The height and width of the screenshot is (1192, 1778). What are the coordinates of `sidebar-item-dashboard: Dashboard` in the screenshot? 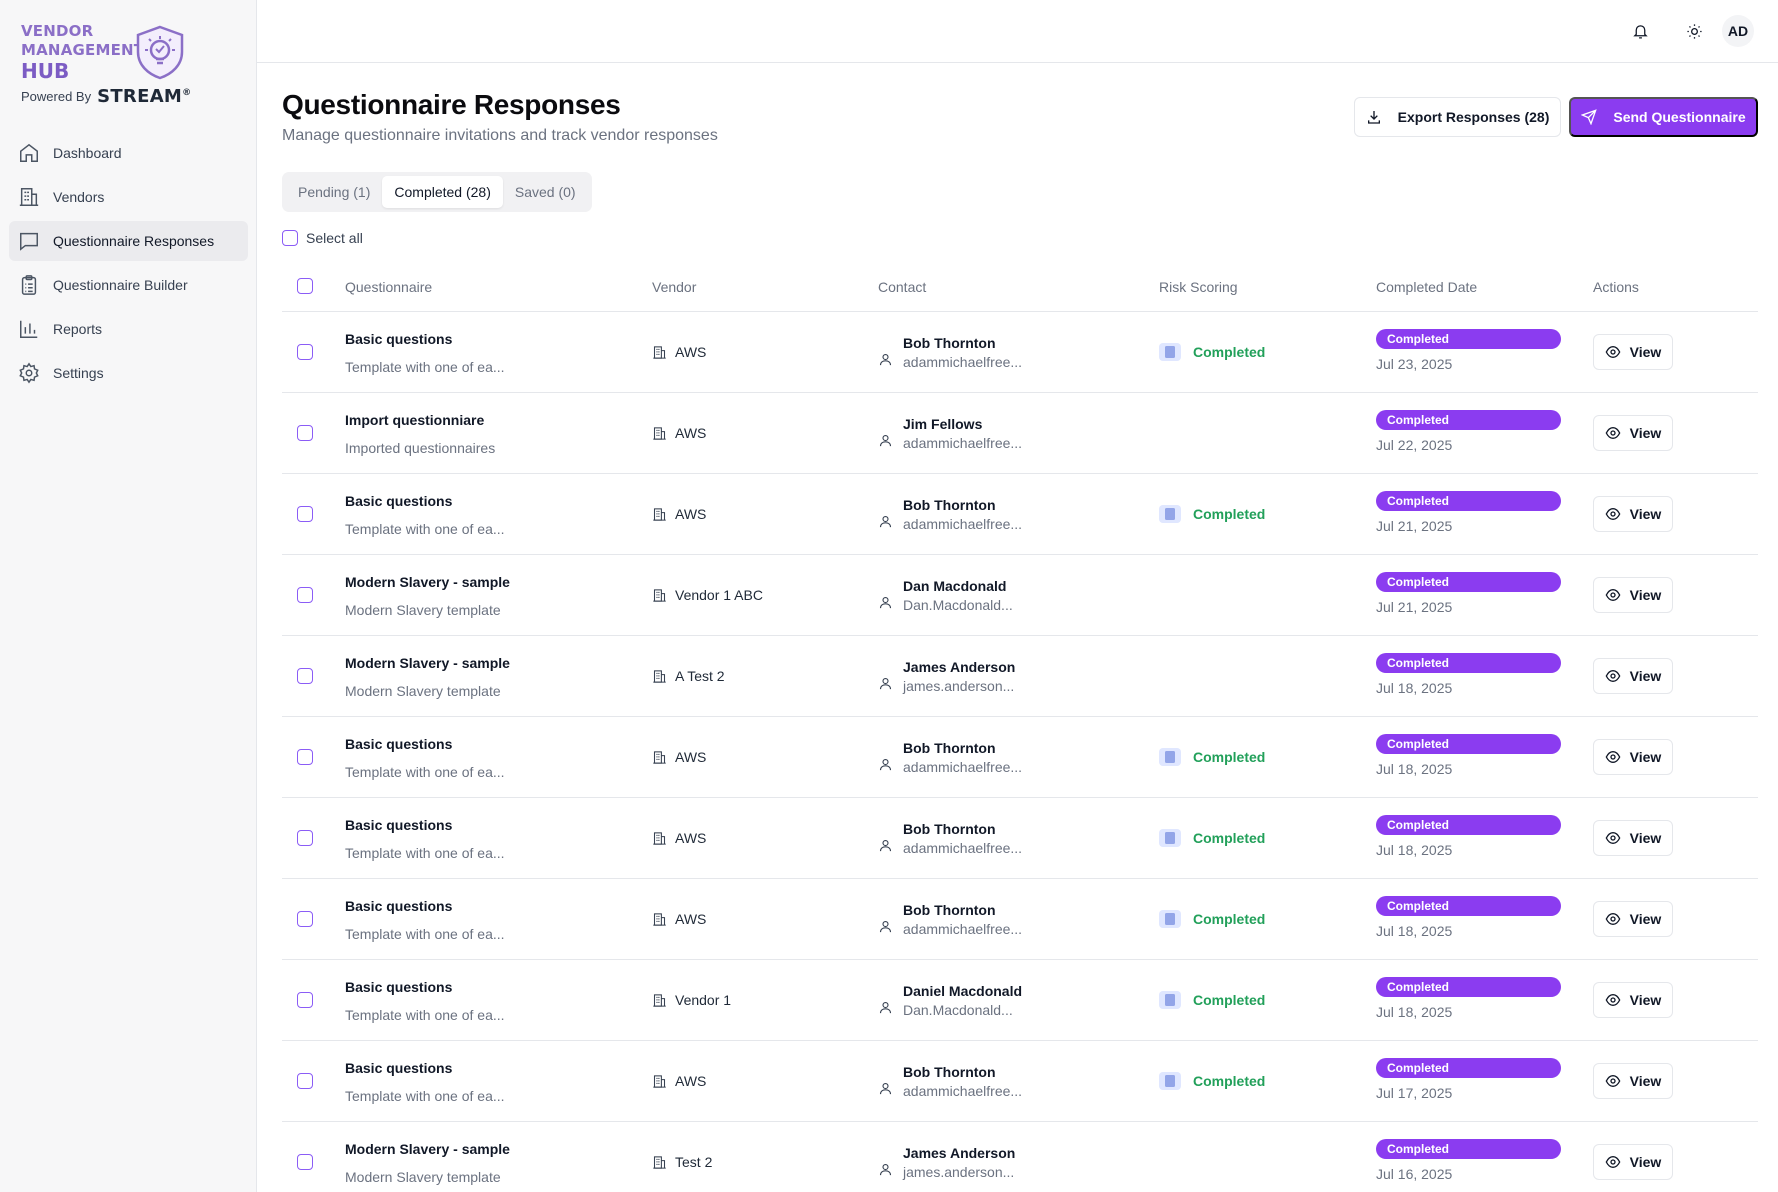 It's located at (128, 153).